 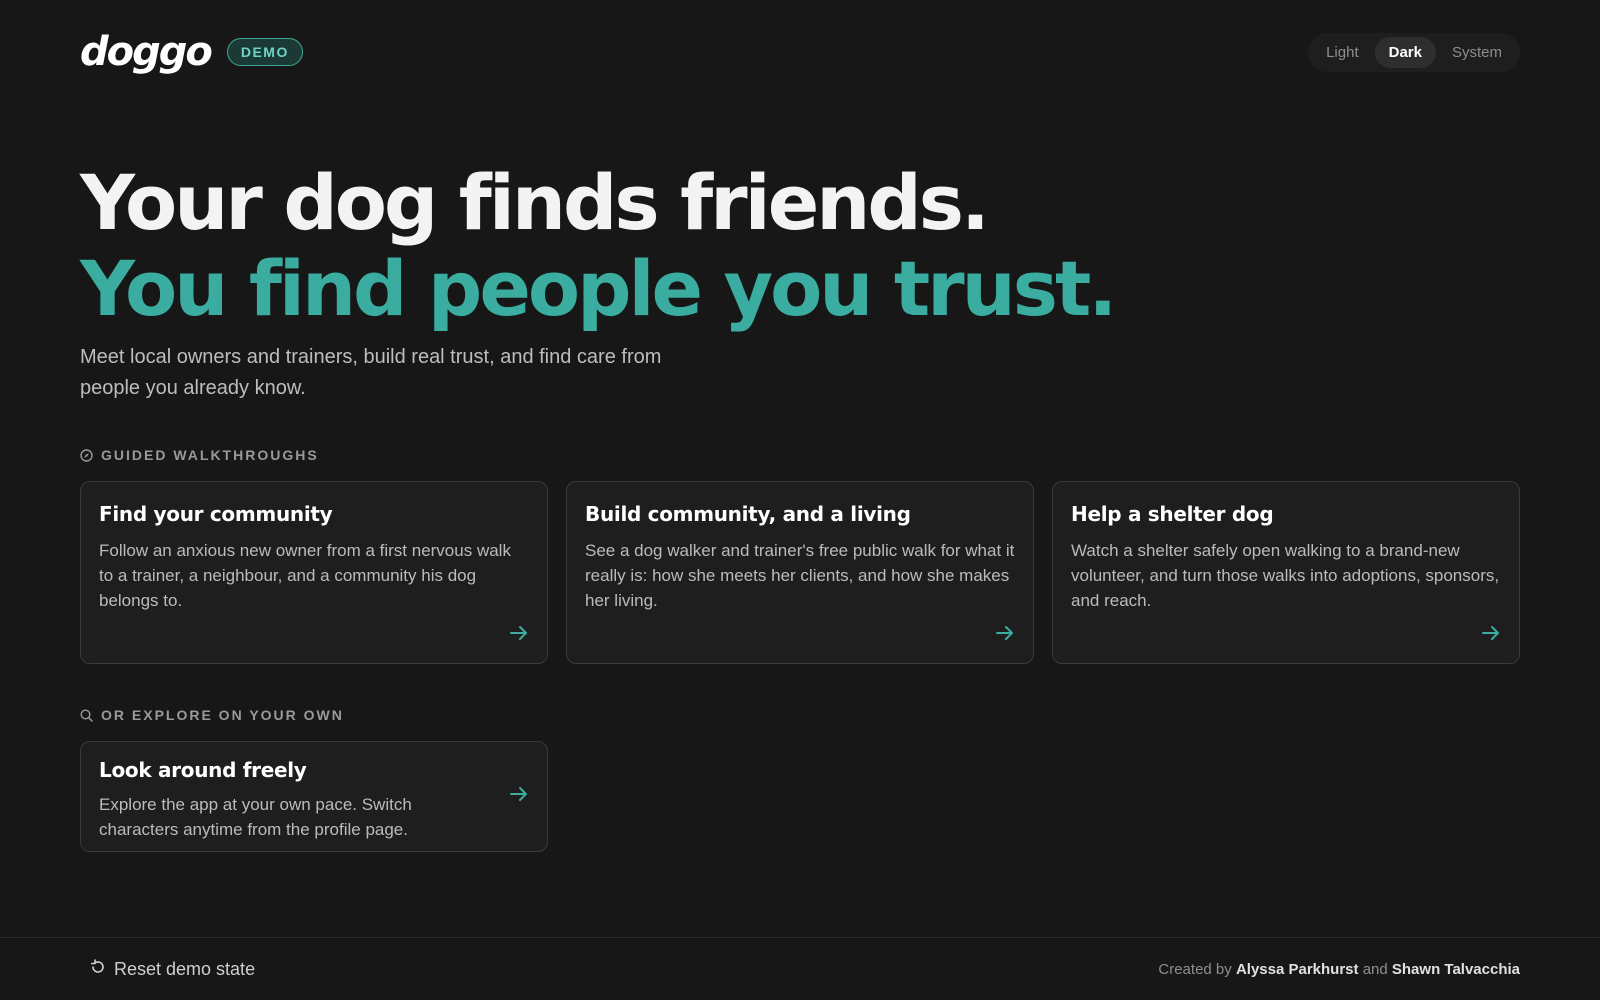 I want to click on brand: doggo DEMO, so click(x=191, y=52).